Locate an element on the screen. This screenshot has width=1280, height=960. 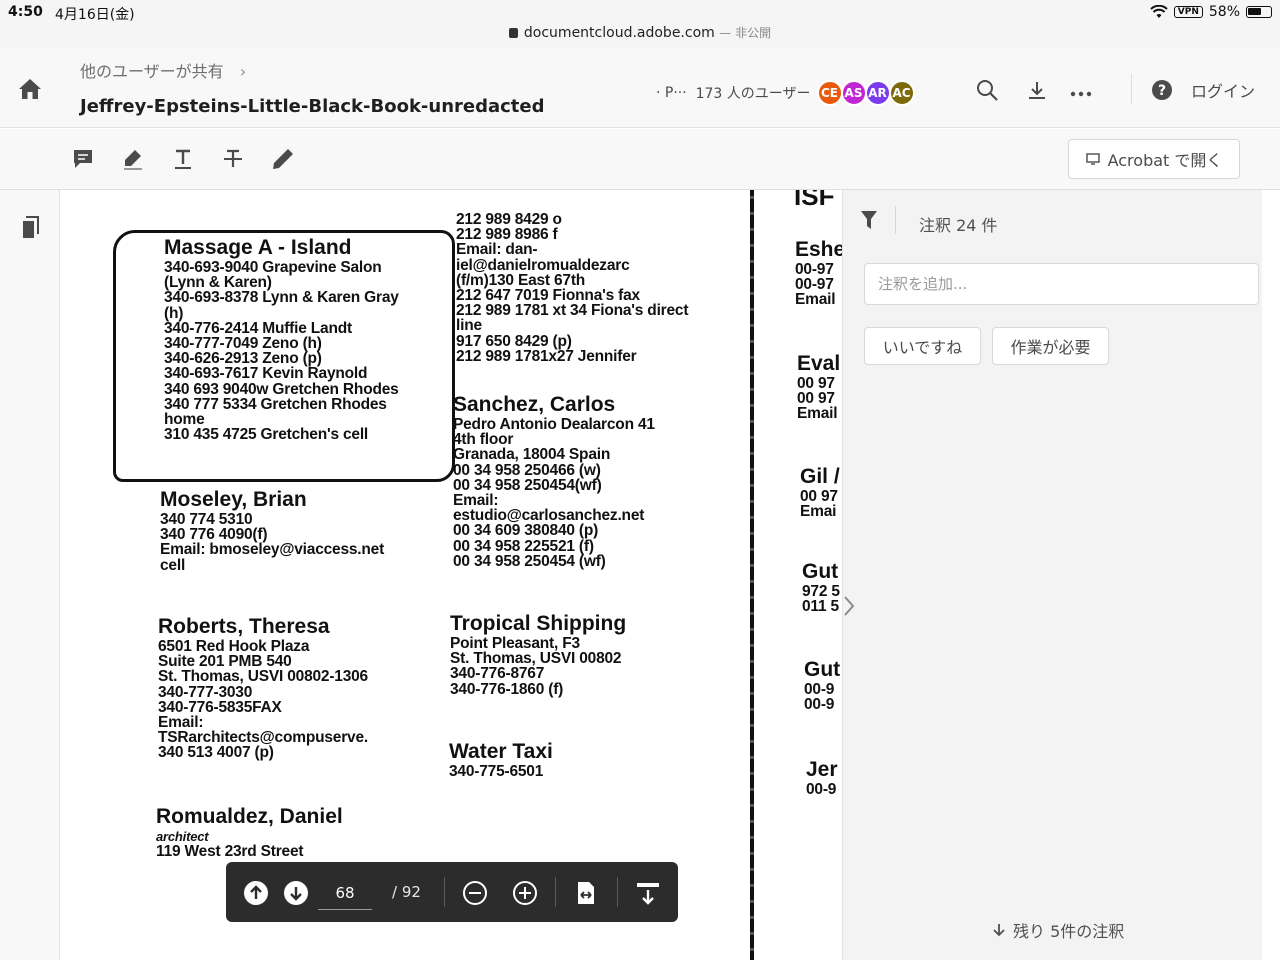
entry-line: iel@danielromualdezarc is located at coordinates (543, 265).